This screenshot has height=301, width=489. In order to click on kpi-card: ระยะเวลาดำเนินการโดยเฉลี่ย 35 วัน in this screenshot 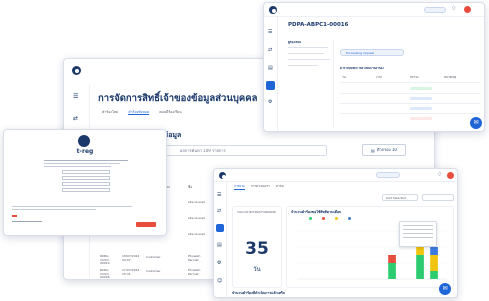, I will do `click(257, 247)`.